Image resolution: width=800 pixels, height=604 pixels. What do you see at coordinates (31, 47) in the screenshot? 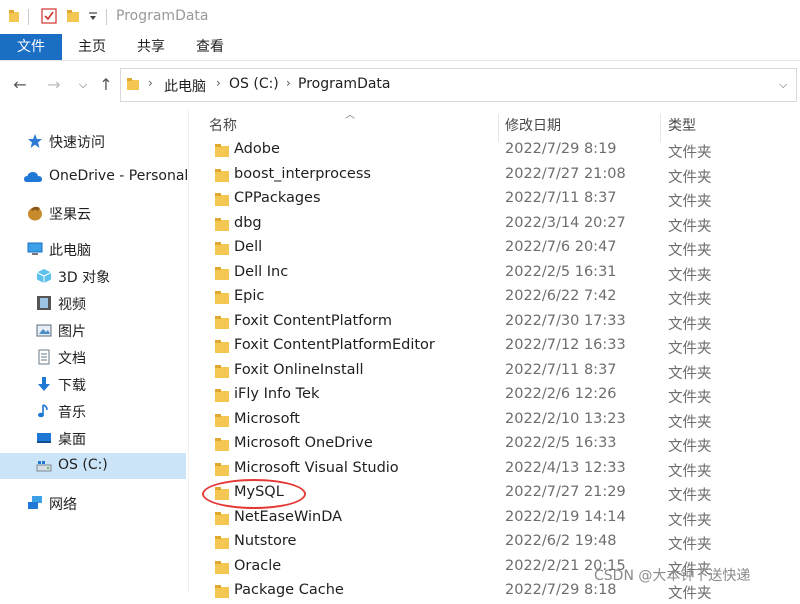
I see `tab-file: 文件` at bounding box center [31, 47].